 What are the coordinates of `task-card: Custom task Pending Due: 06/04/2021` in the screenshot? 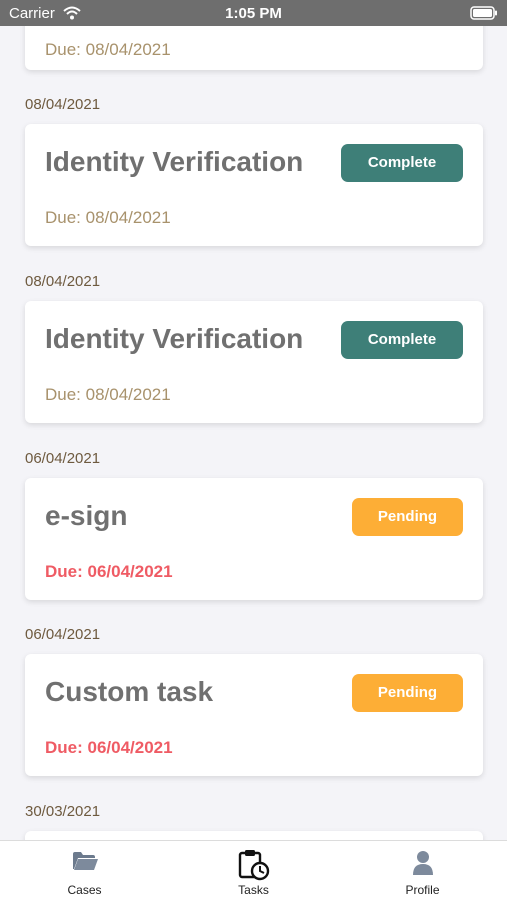 It's located at (254, 715).